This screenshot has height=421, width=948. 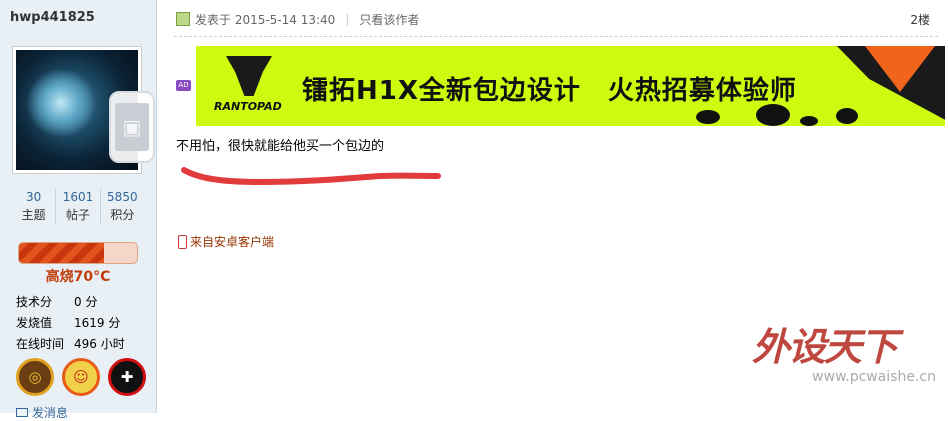 What do you see at coordinates (61, 253) in the screenshot?
I see `heat-progress-fill` at bounding box center [61, 253].